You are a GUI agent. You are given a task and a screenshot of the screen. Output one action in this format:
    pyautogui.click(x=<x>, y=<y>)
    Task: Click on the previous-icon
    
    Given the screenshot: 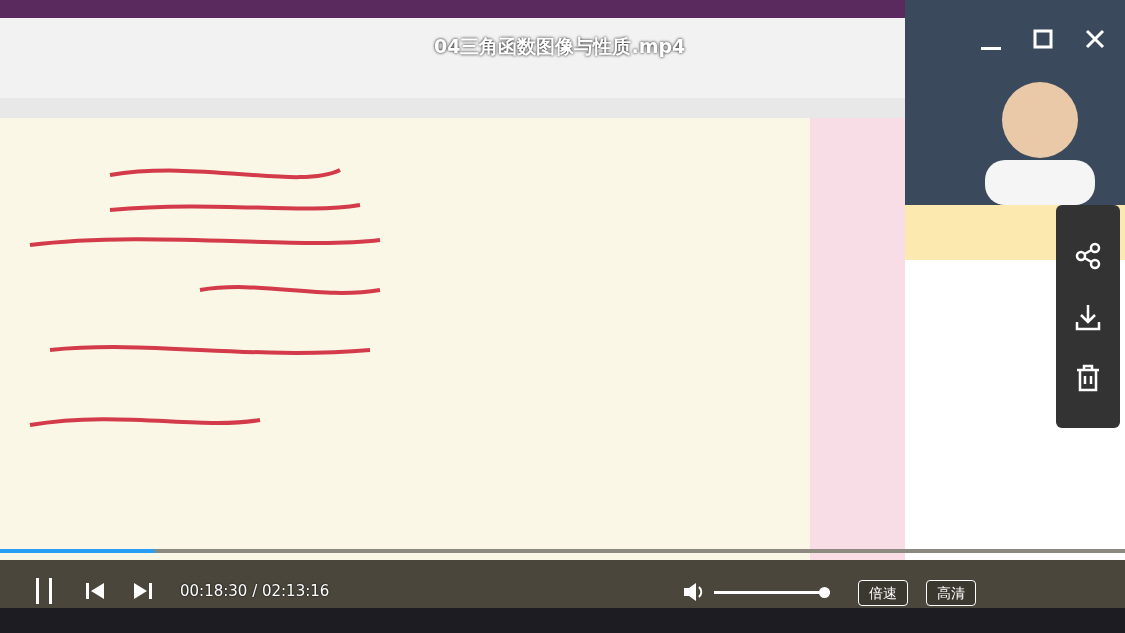 What is the action you would take?
    pyautogui.click(x=95, y=591)
    